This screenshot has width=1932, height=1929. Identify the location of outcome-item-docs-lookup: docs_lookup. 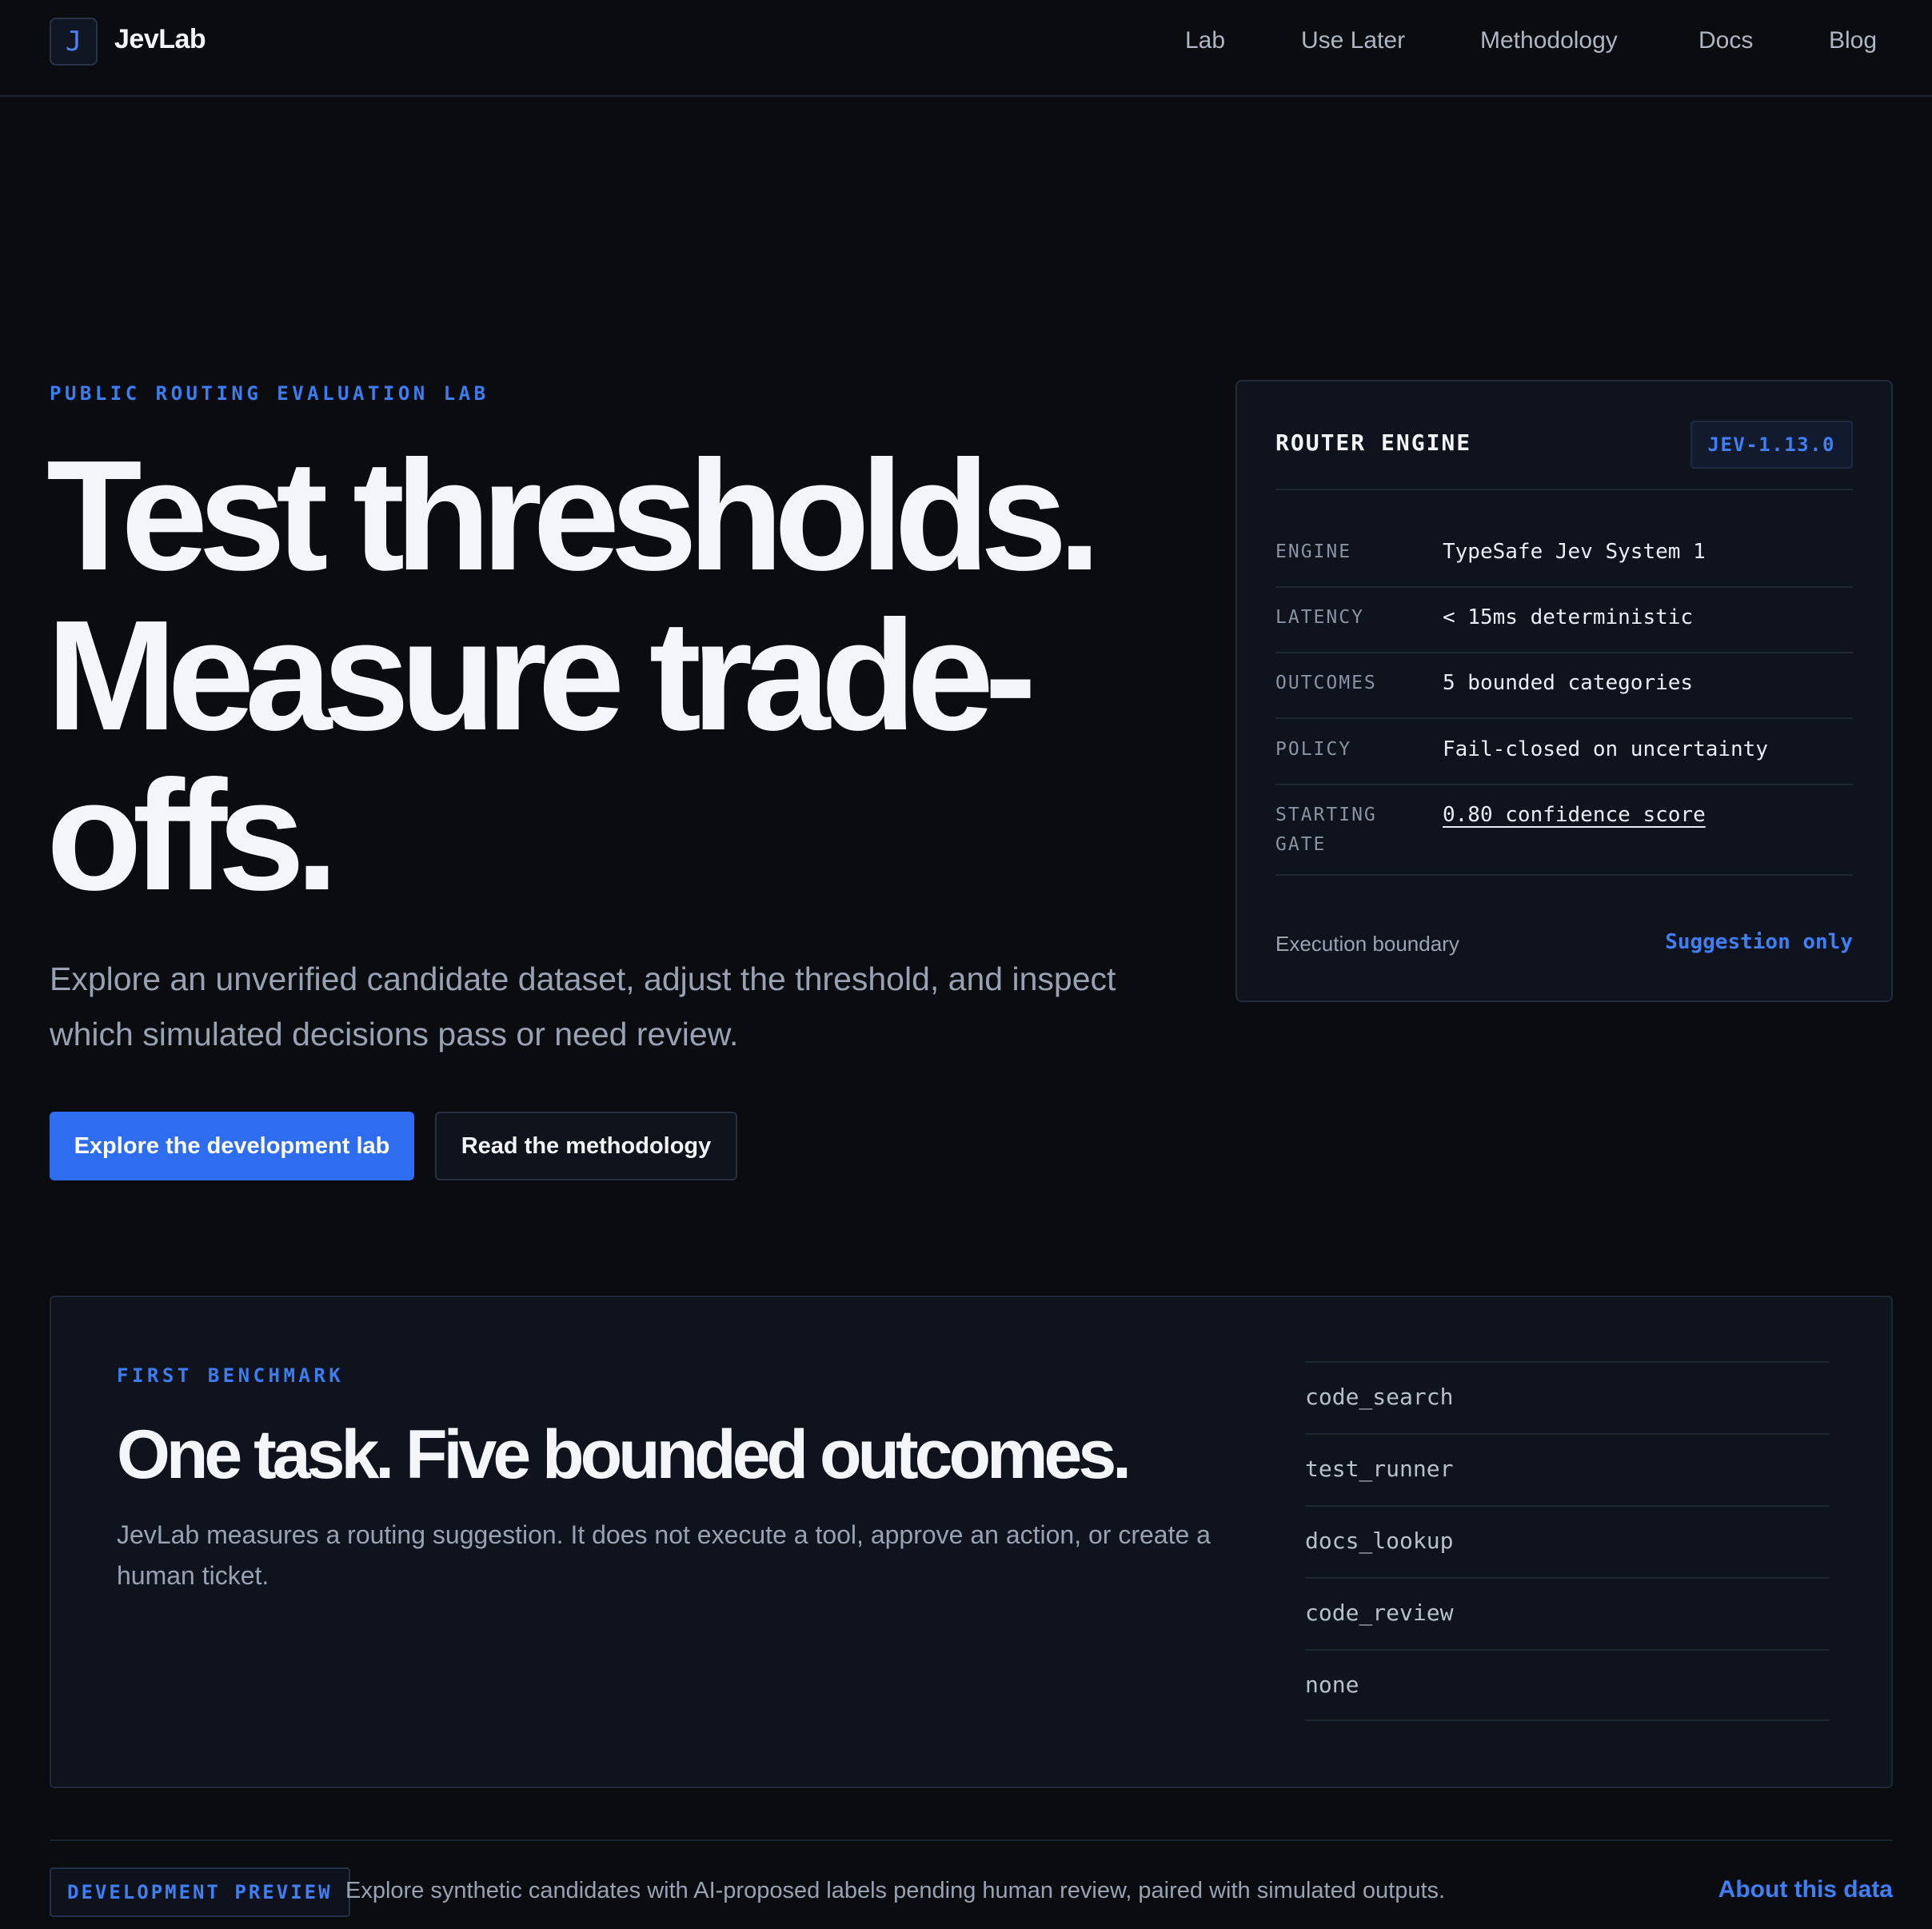
(1568, 1541).